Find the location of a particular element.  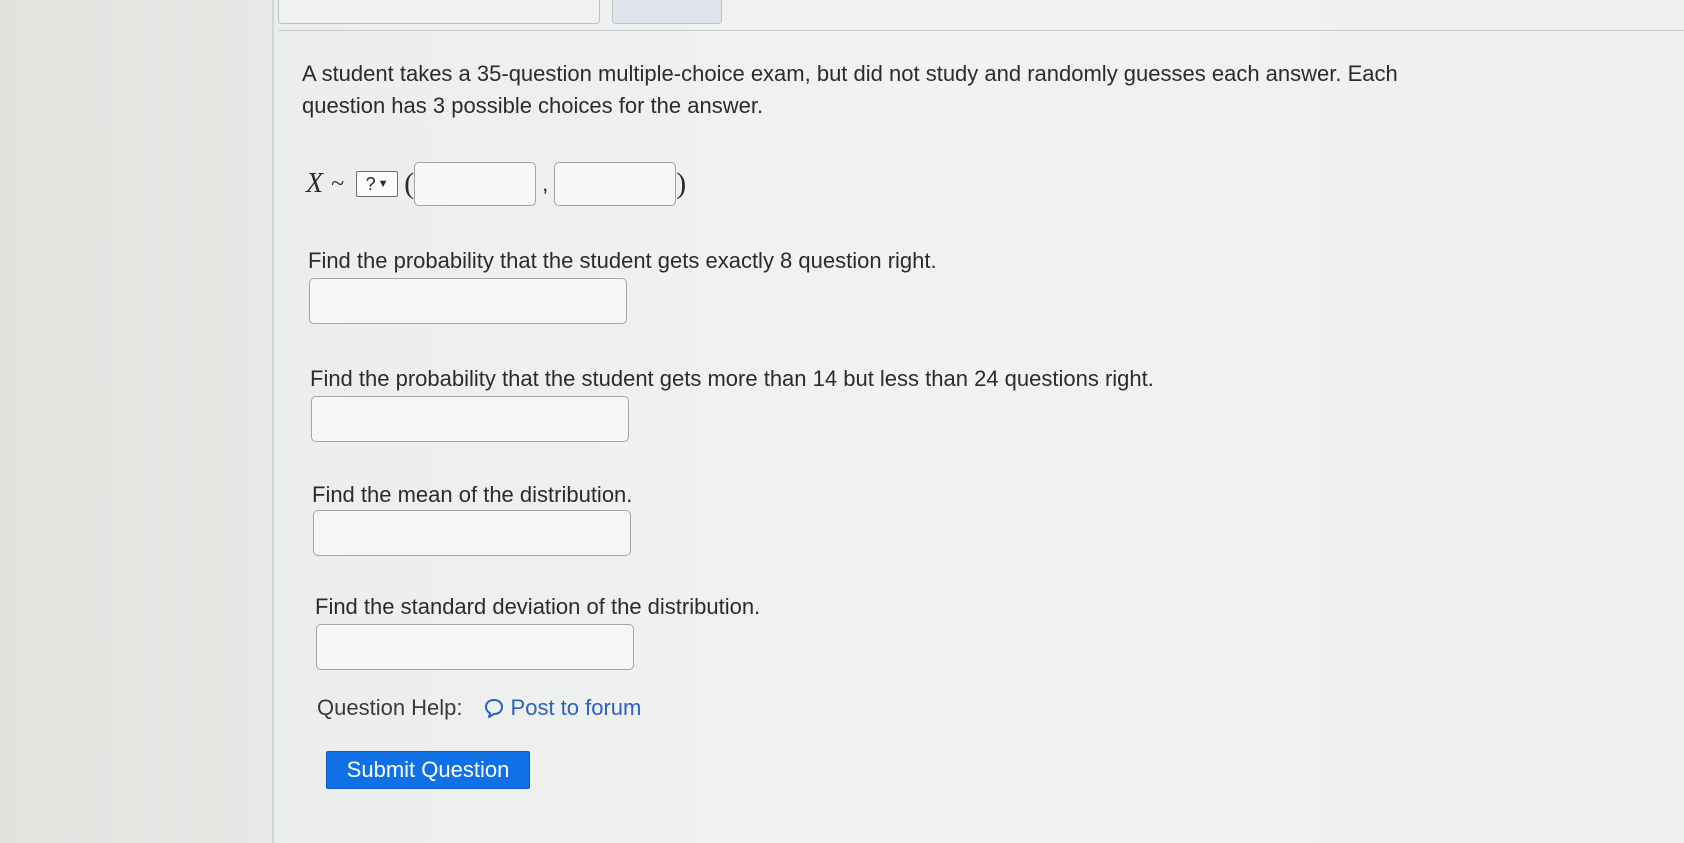

distribution-select: ? ▼ is located at coordinates (377, 184).